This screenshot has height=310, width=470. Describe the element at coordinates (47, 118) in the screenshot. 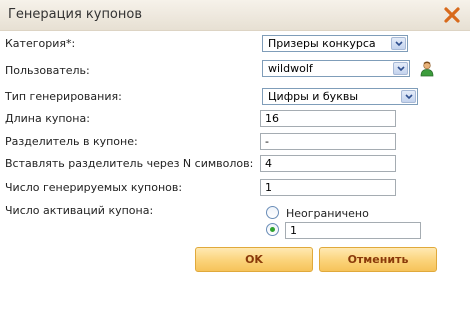

I see `length-label: Длина купона:` at that location.